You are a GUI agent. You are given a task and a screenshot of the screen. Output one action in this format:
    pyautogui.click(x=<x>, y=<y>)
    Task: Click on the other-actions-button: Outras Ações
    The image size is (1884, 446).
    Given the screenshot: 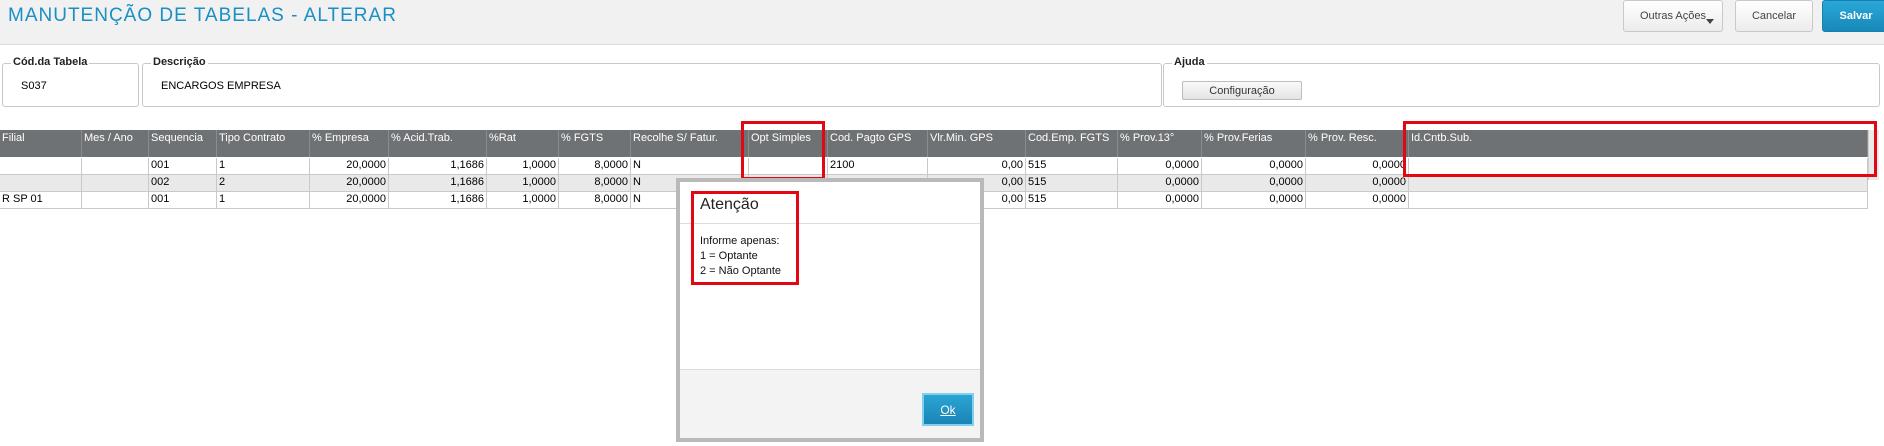 What is the action you would take?
    pyautogui.click(x=1673, y=16)
    